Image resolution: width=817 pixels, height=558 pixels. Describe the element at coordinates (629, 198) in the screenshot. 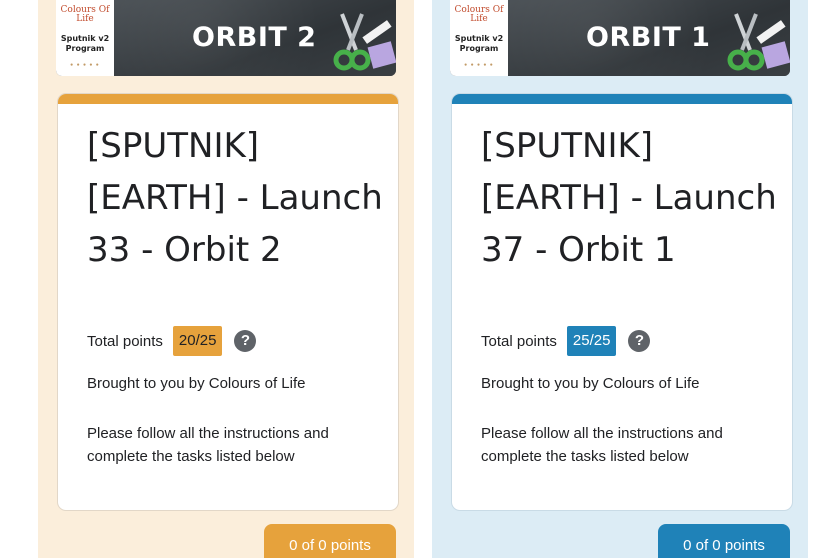

I see `form-title: [SPUTNIK] [EARTH] - Launch 37 - Orbit 1` at that location.